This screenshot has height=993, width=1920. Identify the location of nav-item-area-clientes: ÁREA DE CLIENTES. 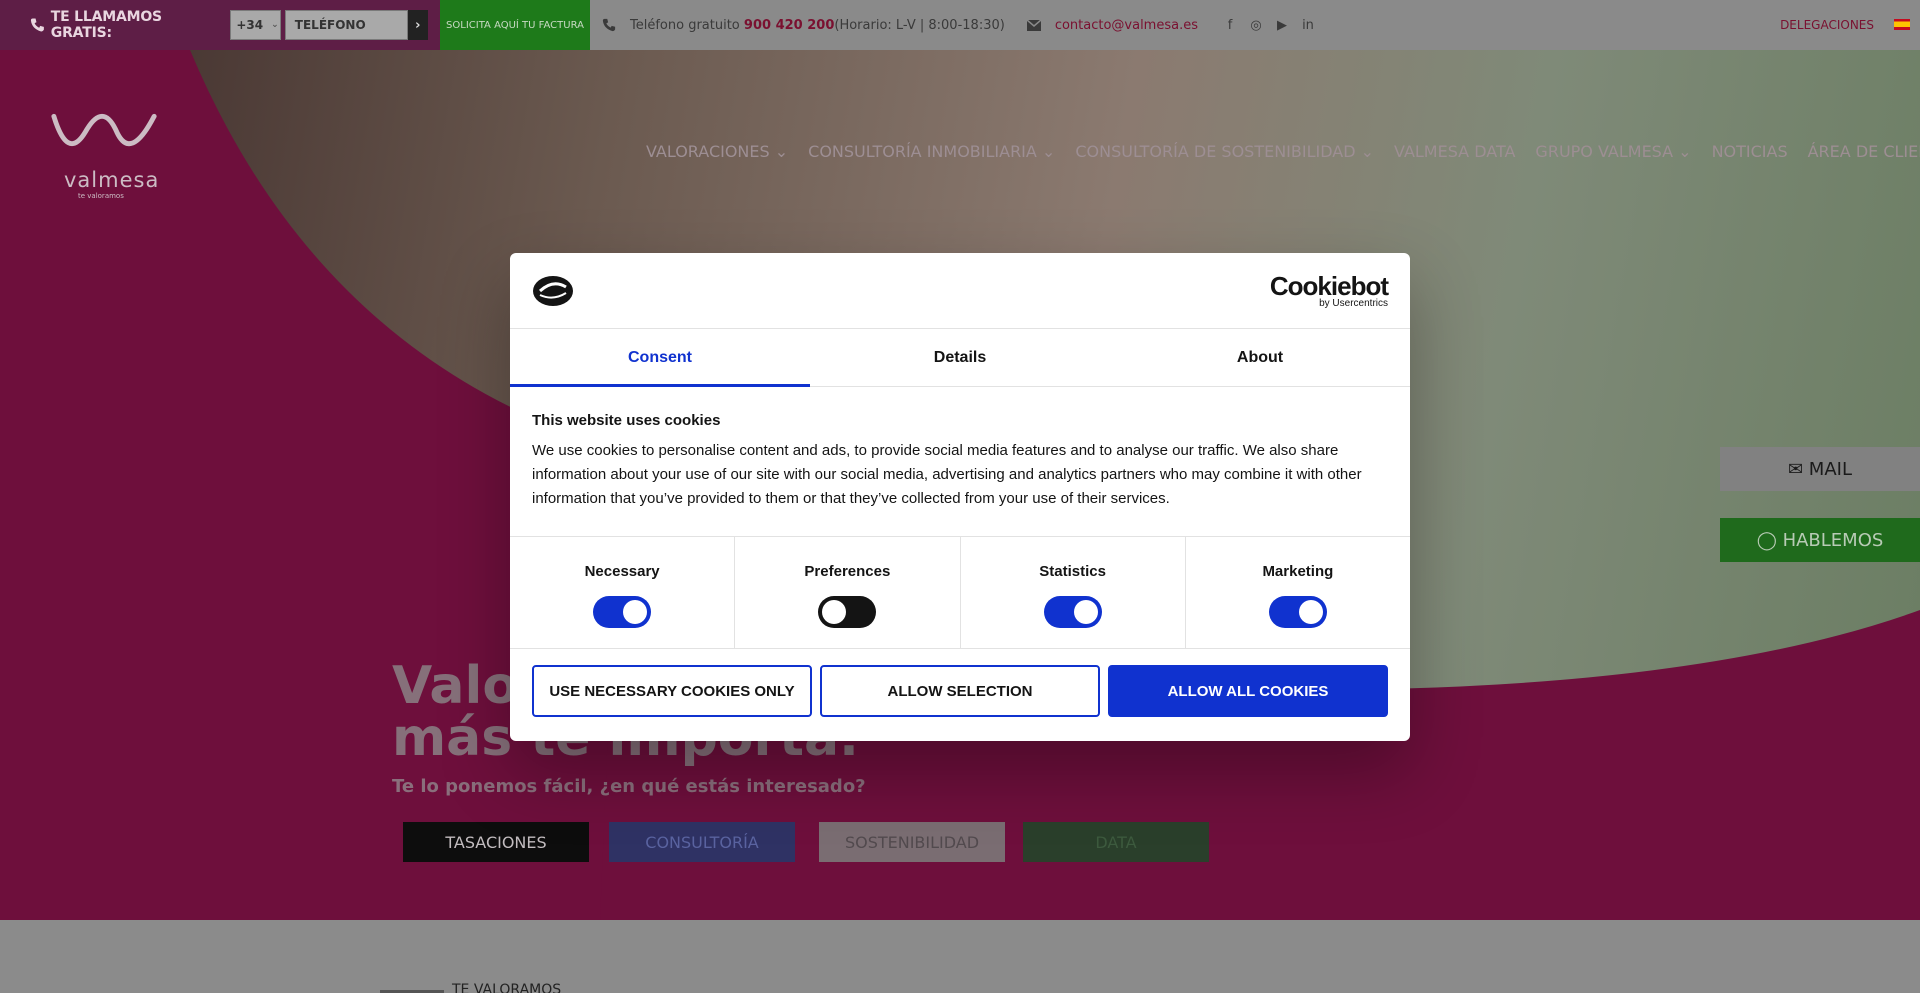
(1864, 151).